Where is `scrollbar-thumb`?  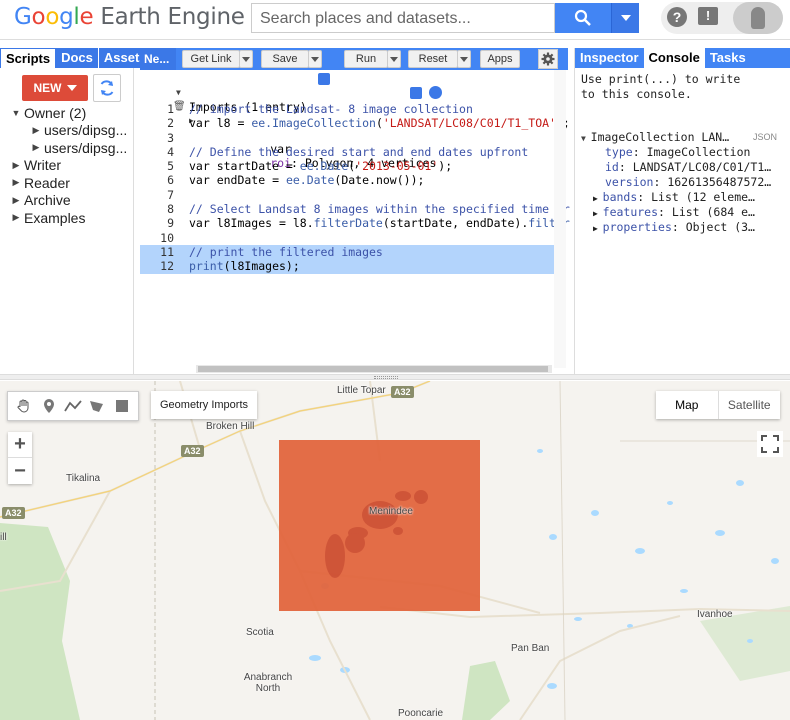
scrollbar-thumb is located at coordinates (373, 369).